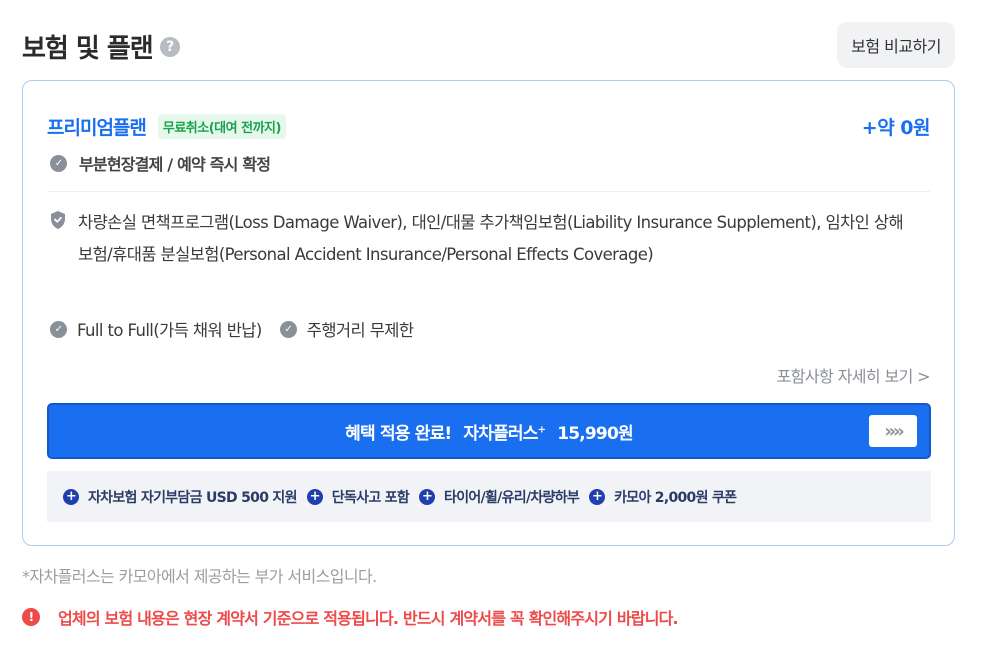  What do you see at coordinates (489, 126) in the screenshot?
I see `plan-header-row: 프리미엄플랜 무료취소(대여 전까지) +약 0원` at bounding box center [489, 126].